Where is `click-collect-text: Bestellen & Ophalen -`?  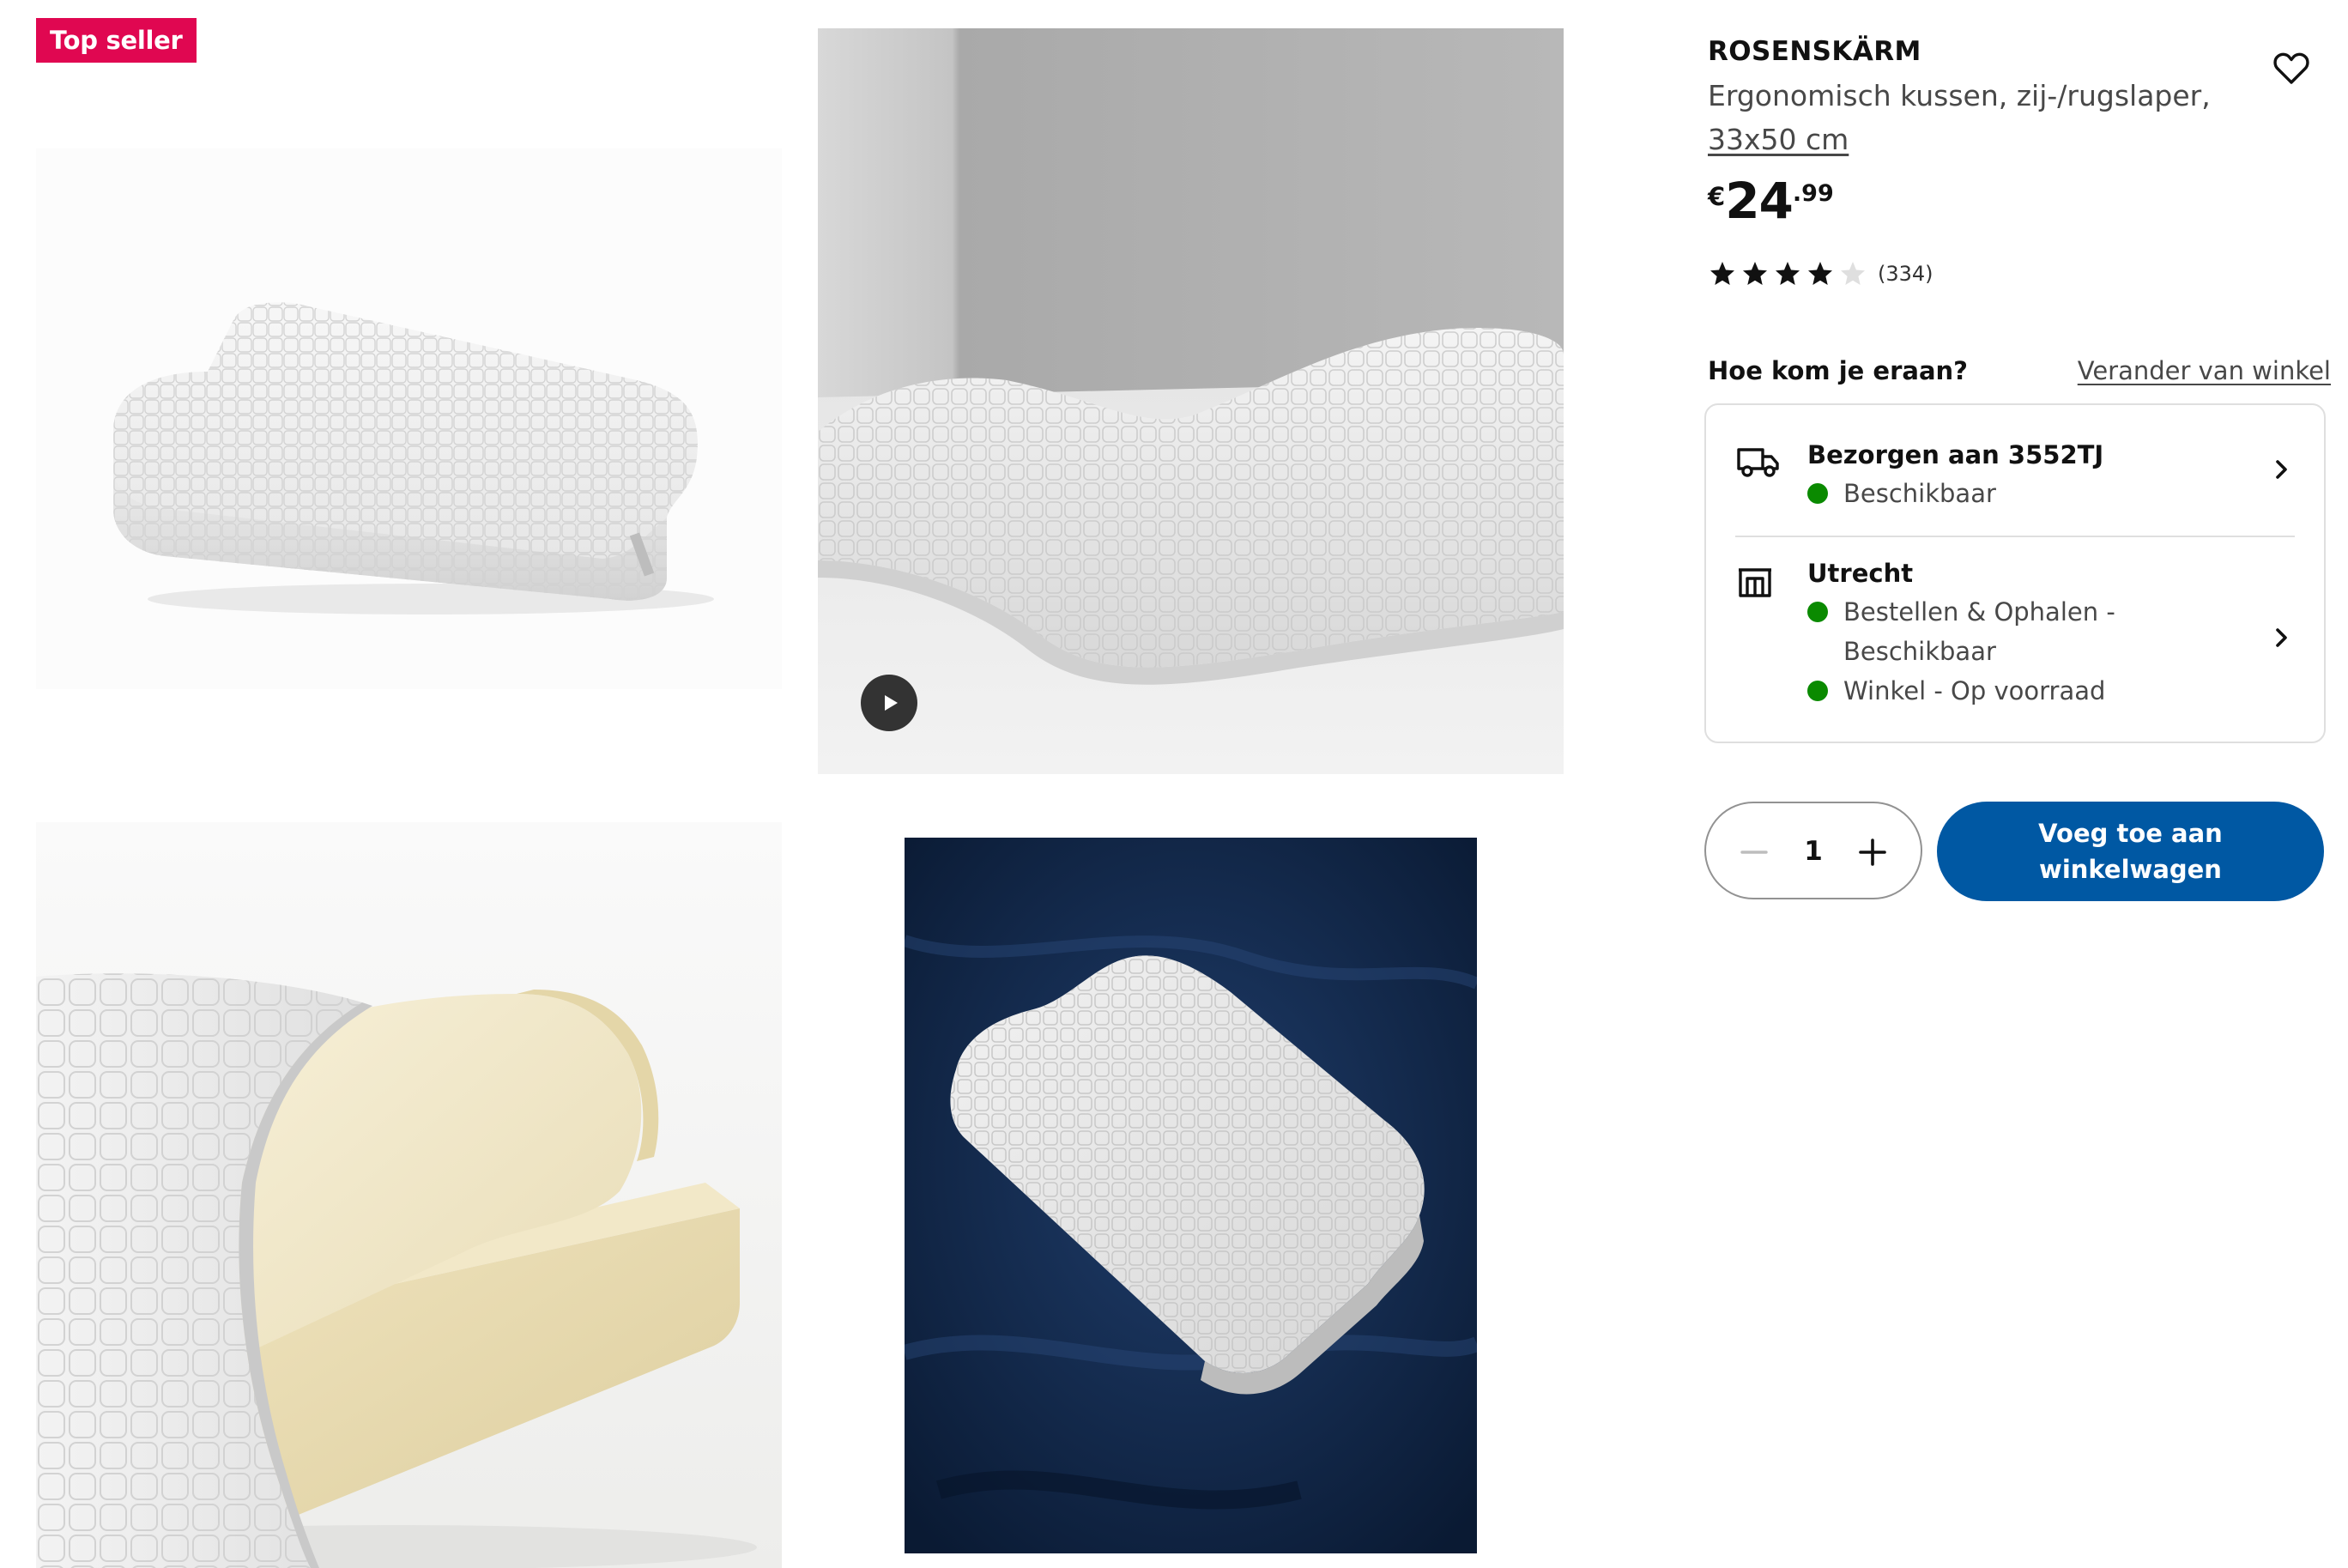 click-collect-text: Bestellen & Ophalen - is located at coordinates (1979, 612).